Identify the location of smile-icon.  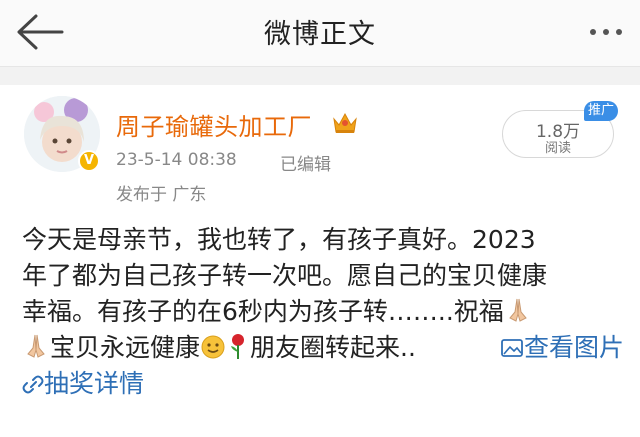
(213, 347).